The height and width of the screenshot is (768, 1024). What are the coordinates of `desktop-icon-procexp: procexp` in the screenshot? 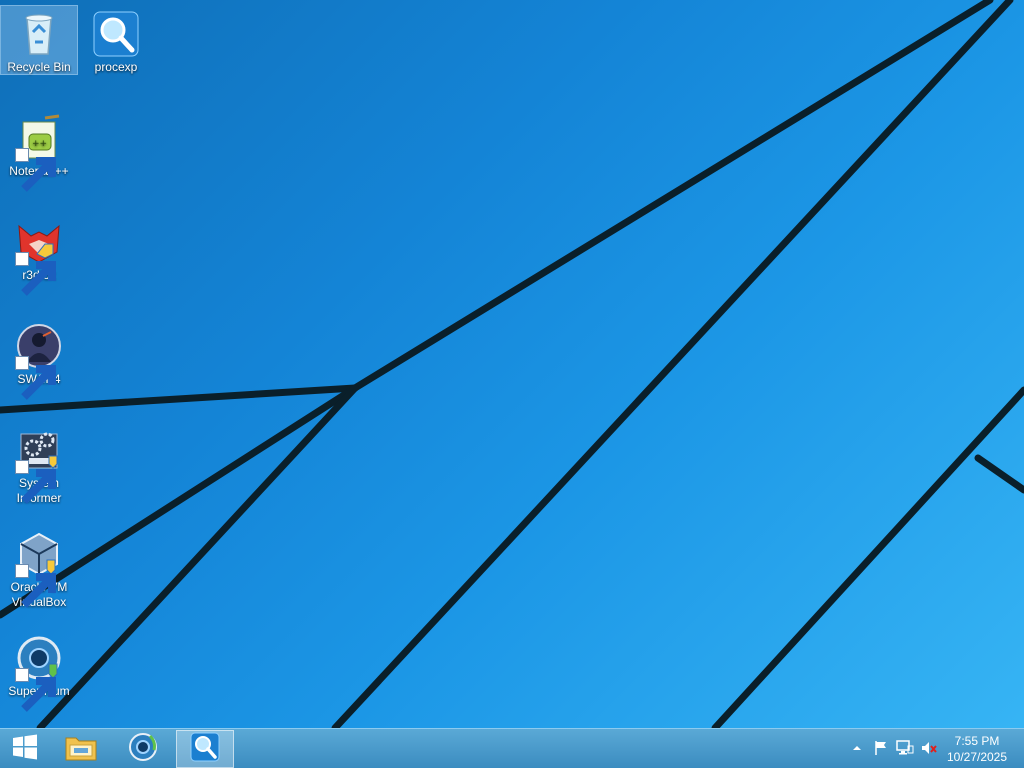 It's located at (116, 40).